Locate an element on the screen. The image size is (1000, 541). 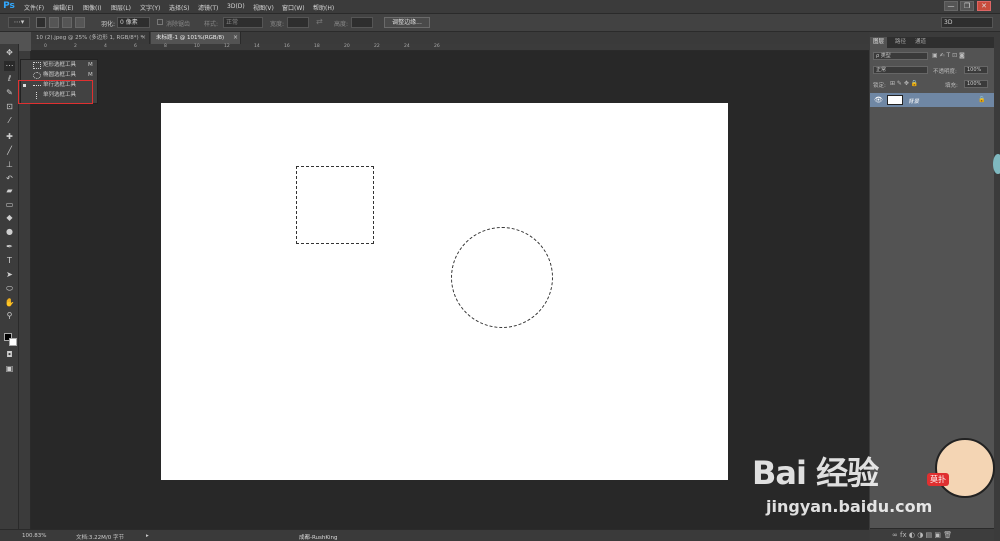
close-window-button: ✕ is located at coordinates (984, 6).